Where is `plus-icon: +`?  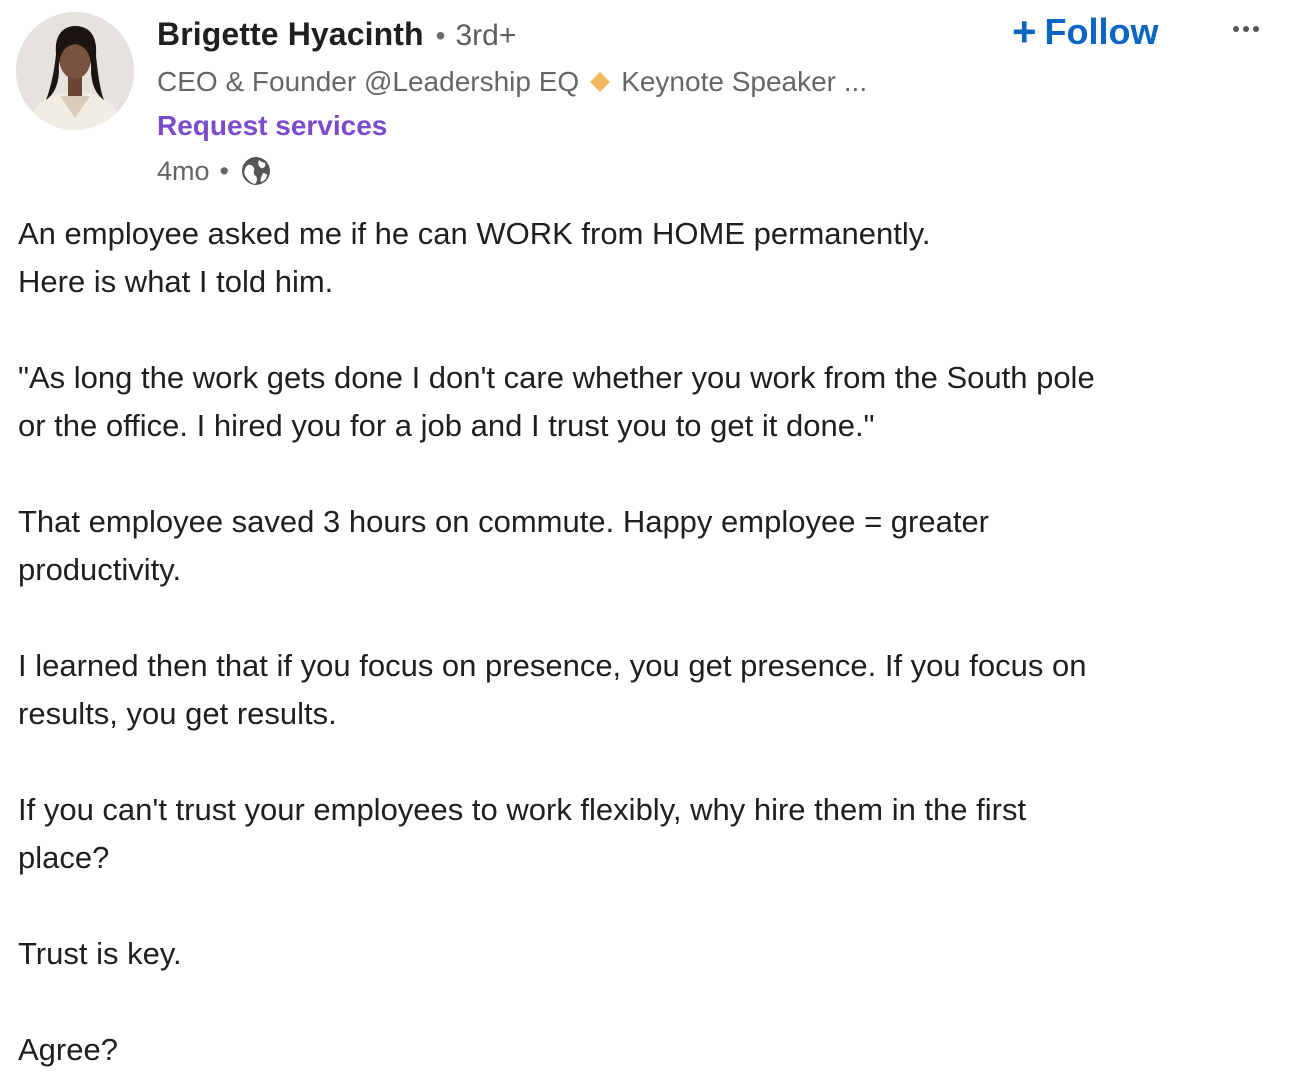 plus-icon: + is located at coordinates (1024, 31).